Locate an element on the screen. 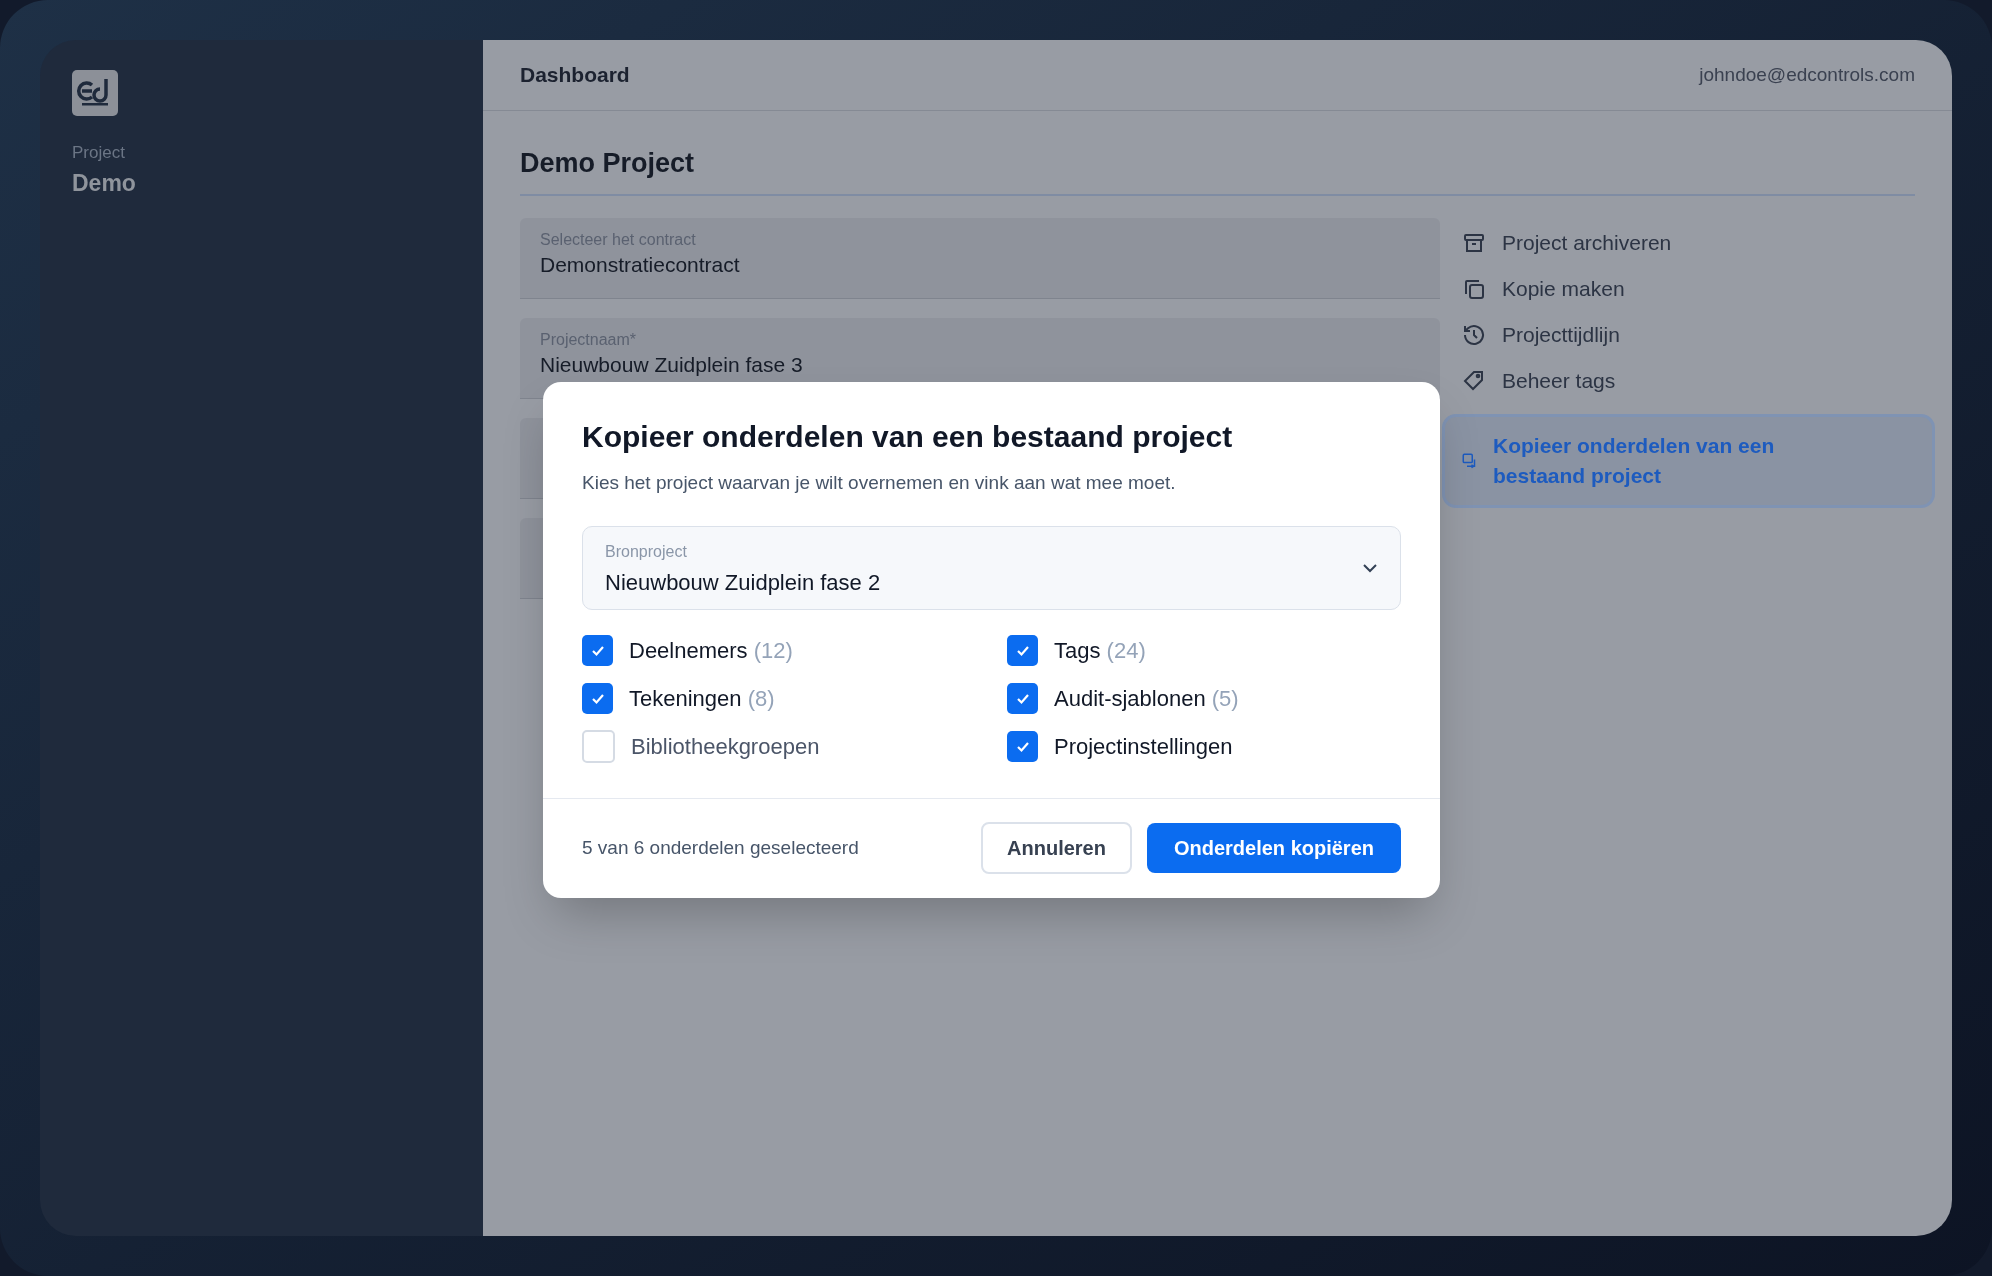  action-item: Beheer tags is located at coordinates (1688, 380).